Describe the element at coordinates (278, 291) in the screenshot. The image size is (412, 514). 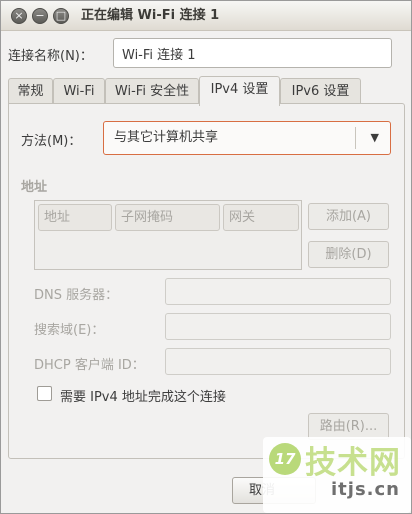
I see `dns-servers-input` at that location.